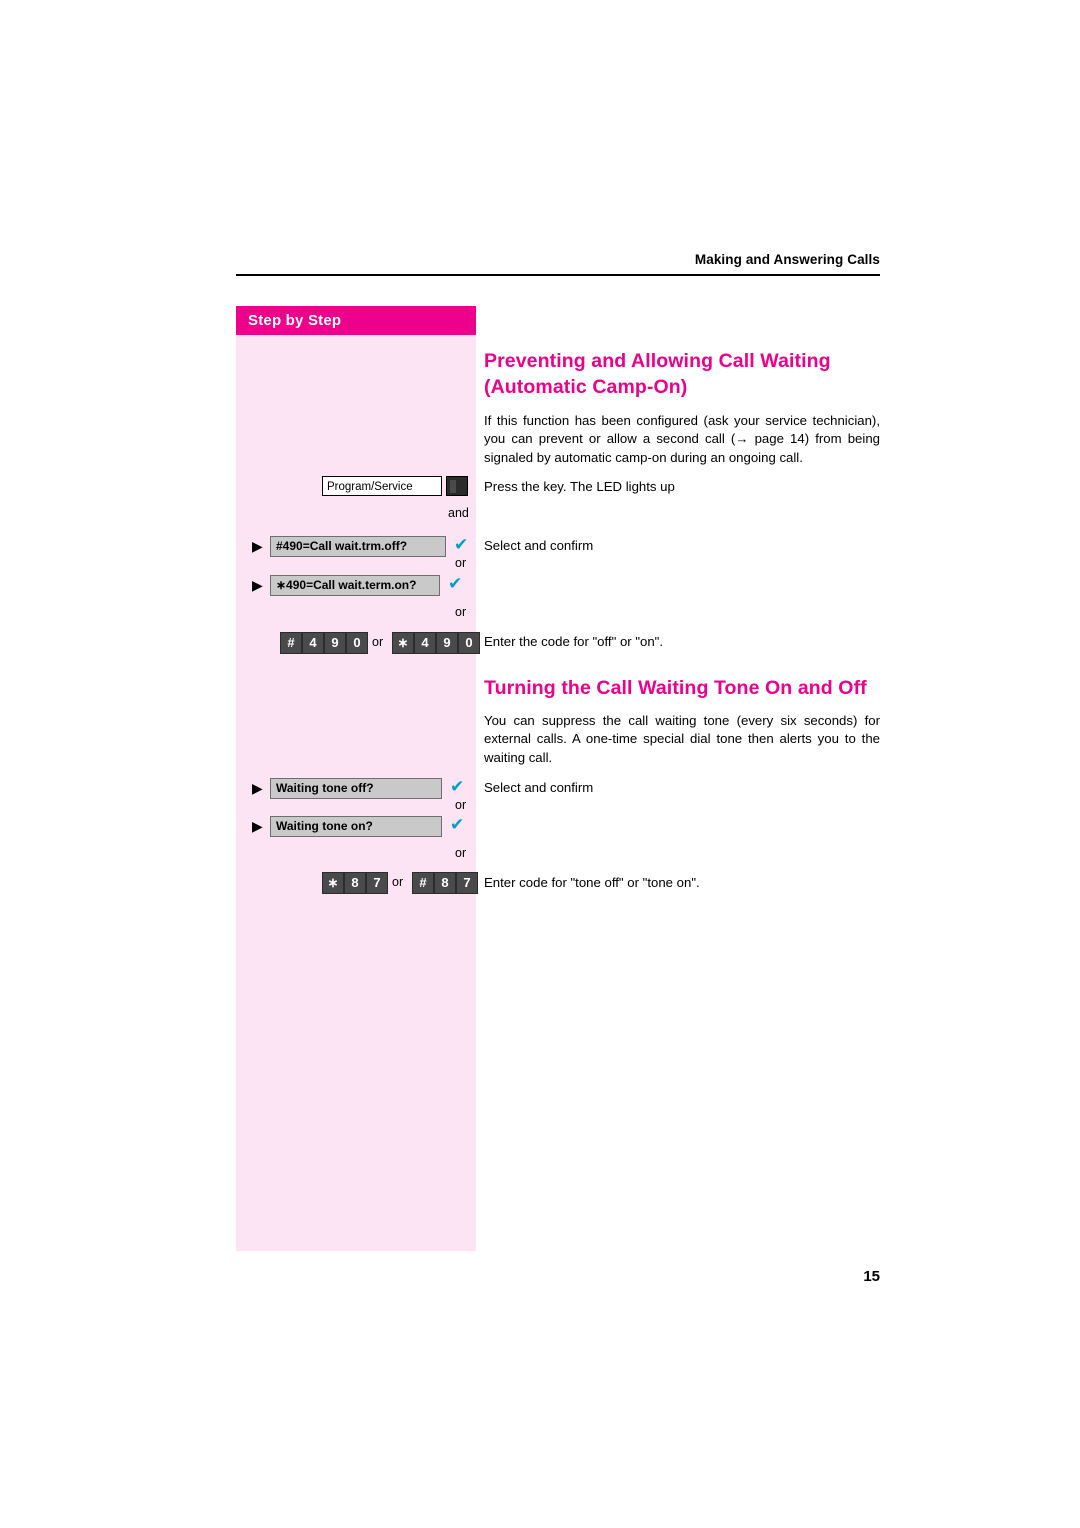 The width and height of the screenshot is (1080, 1528). I want to click on select-confirm-1: Select and confirm, so click(539, 545).